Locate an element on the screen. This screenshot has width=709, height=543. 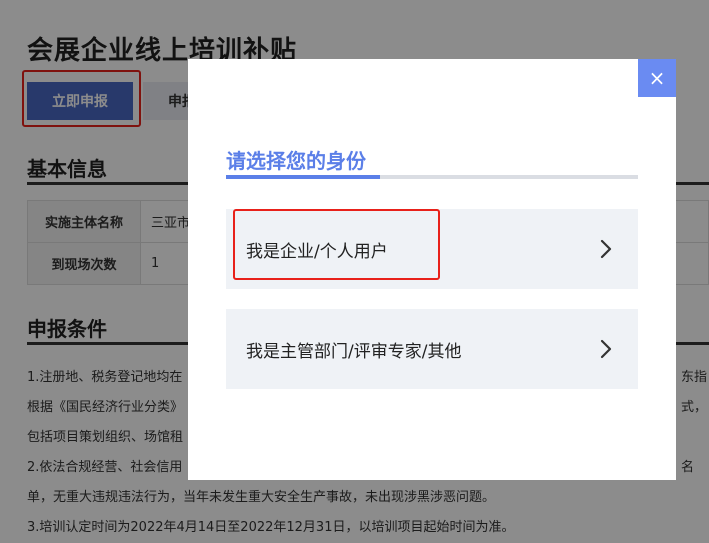
option-label: 我是主管部门/评审专家/其他 is located at coordinates (354, 351).